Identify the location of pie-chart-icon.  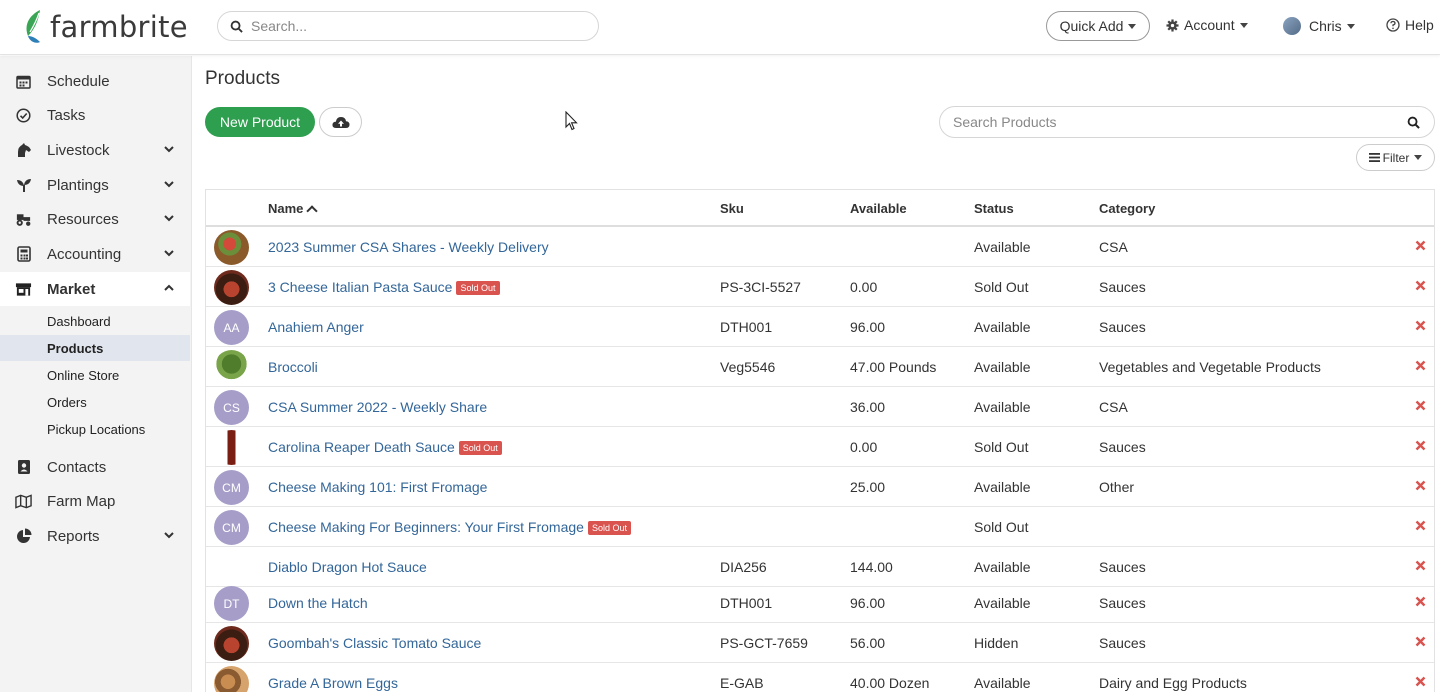
(23, 536).